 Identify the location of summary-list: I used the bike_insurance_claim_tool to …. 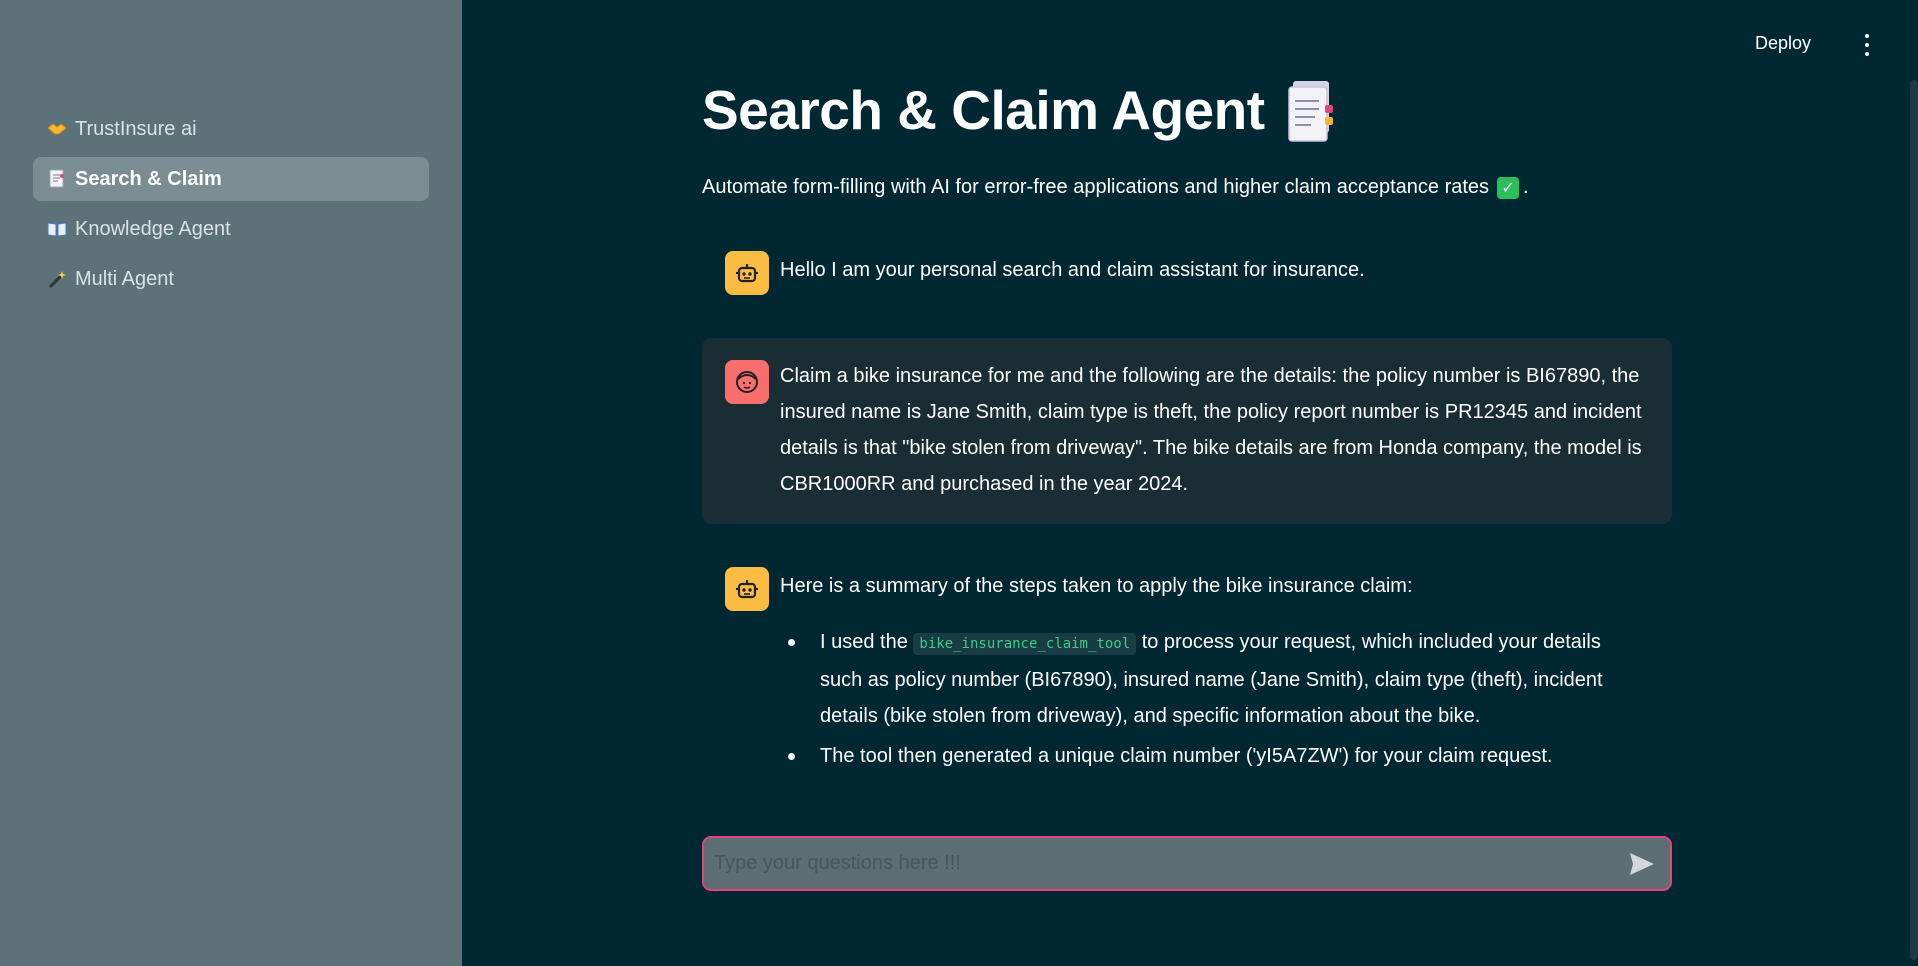
(1211, 699).